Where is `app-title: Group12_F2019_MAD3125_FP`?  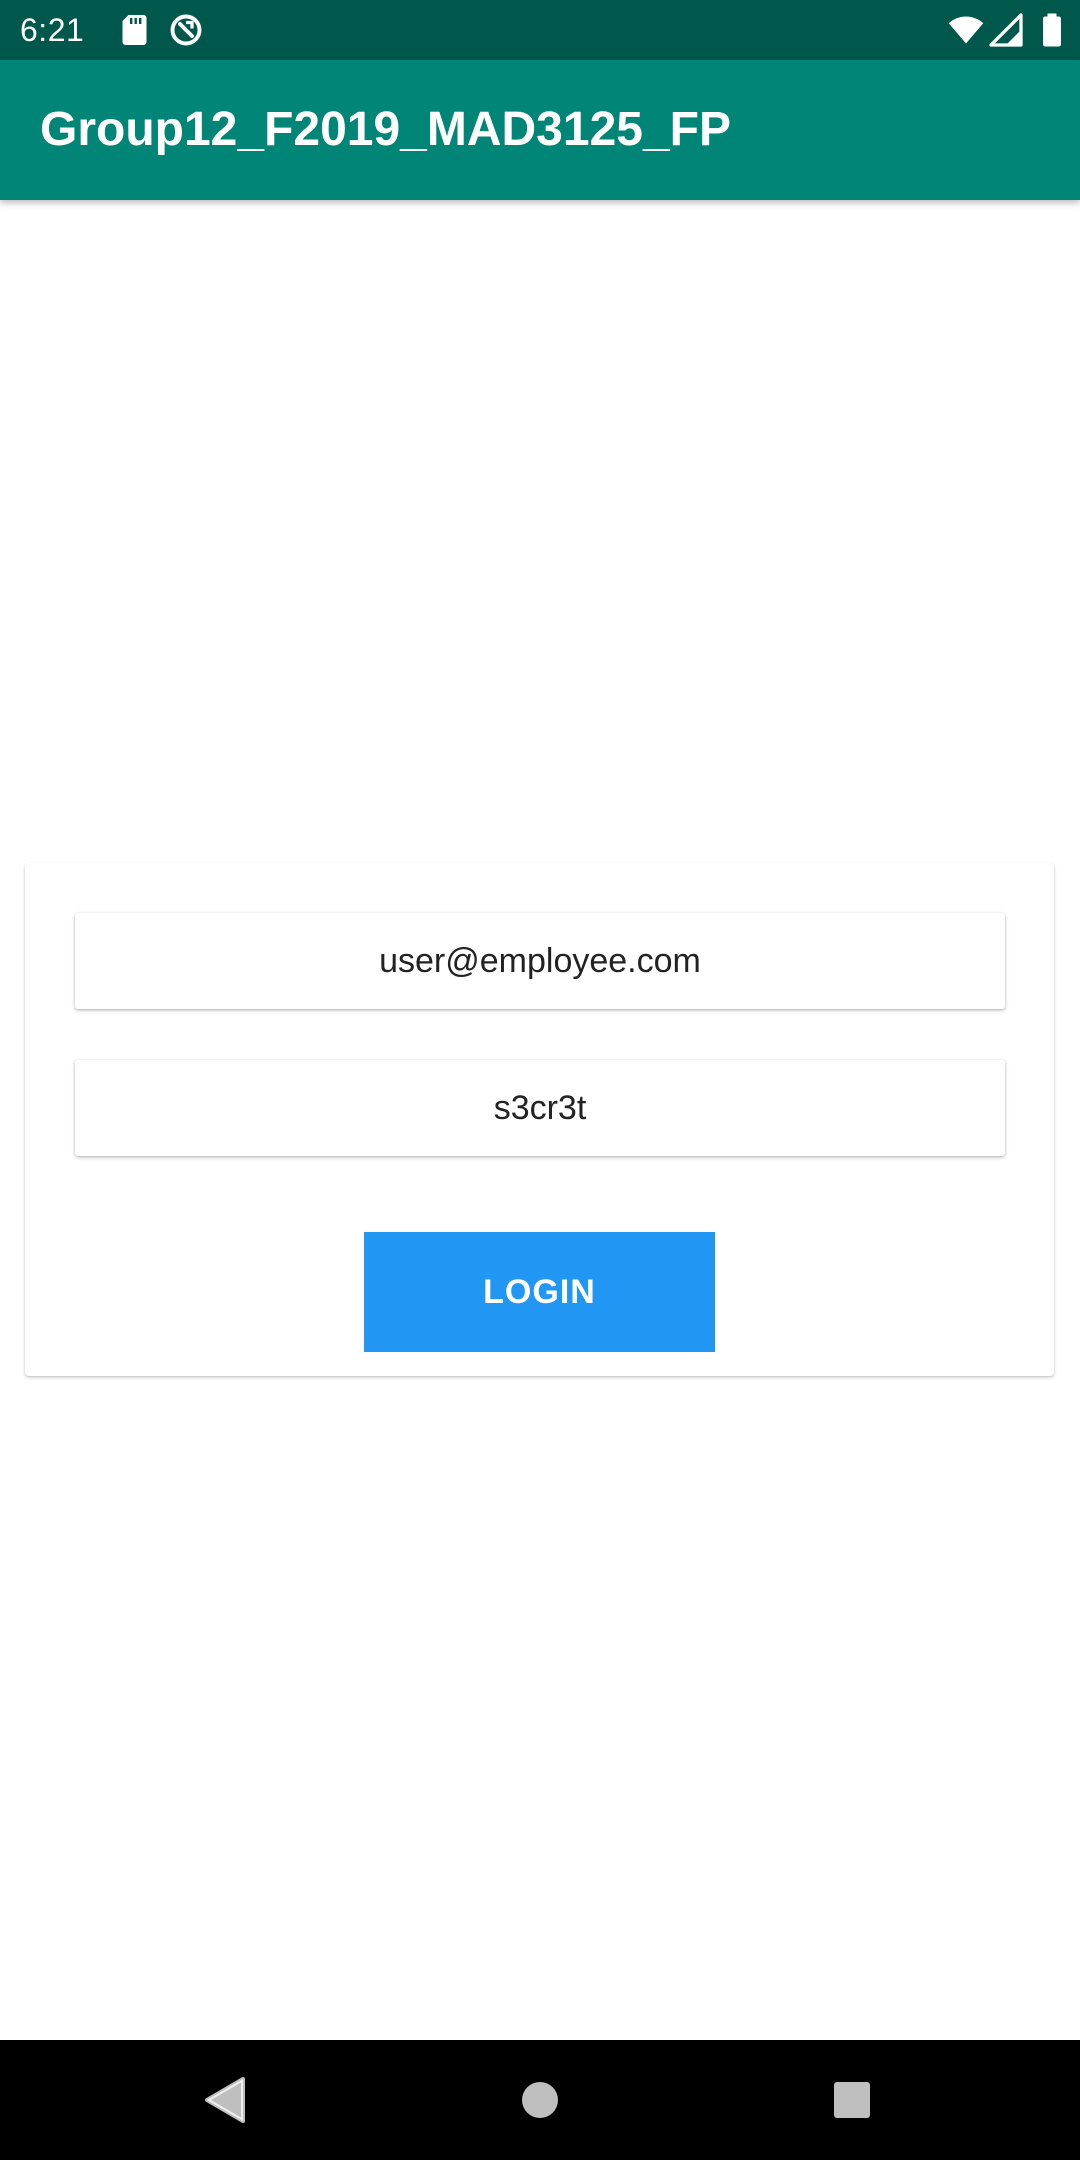 app-title: Group12_F2019_MAD3125_FP is located at coordinates (385, 129).